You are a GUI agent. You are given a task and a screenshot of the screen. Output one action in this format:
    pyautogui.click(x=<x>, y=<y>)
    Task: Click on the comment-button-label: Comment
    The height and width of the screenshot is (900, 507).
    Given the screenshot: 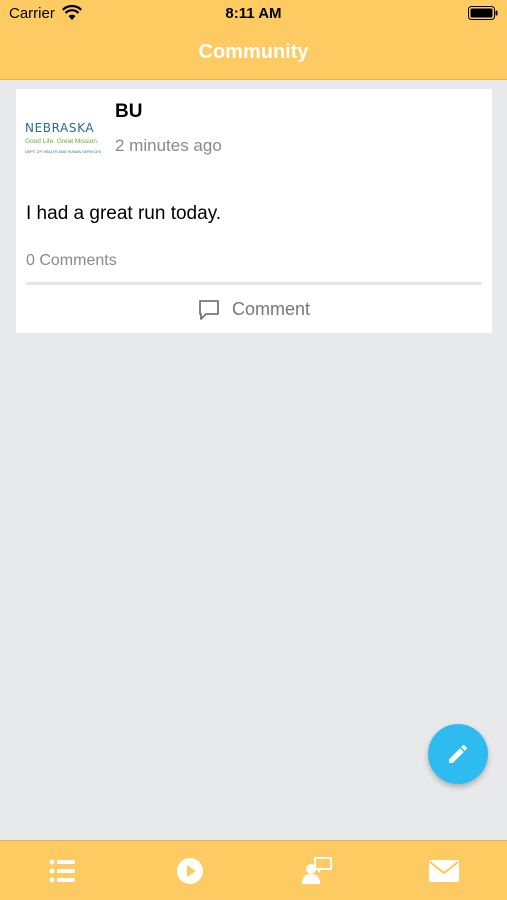 What is the action you would take?
    pyautogui.click(x=271, y=309)
    